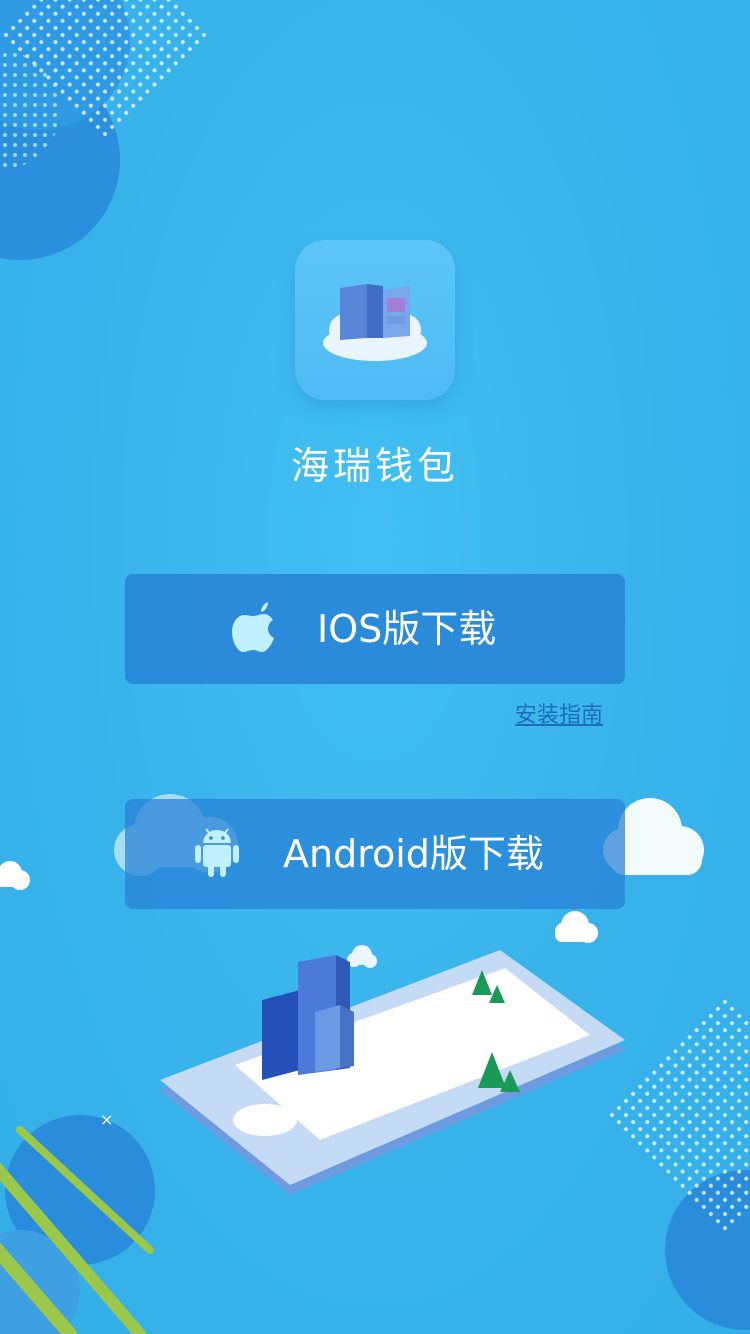 The image size is (750, 1334). I want to click on bottom-left-decoration: ×, so click(77, 1222).